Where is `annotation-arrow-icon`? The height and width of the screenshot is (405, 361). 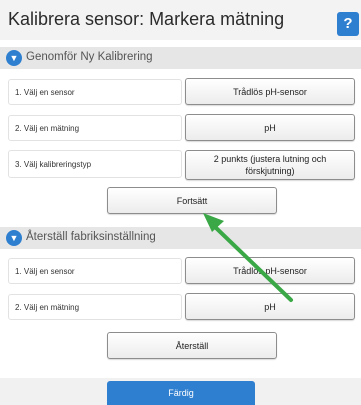 annotation-arrow-icon is located at coordinates (248, 257).